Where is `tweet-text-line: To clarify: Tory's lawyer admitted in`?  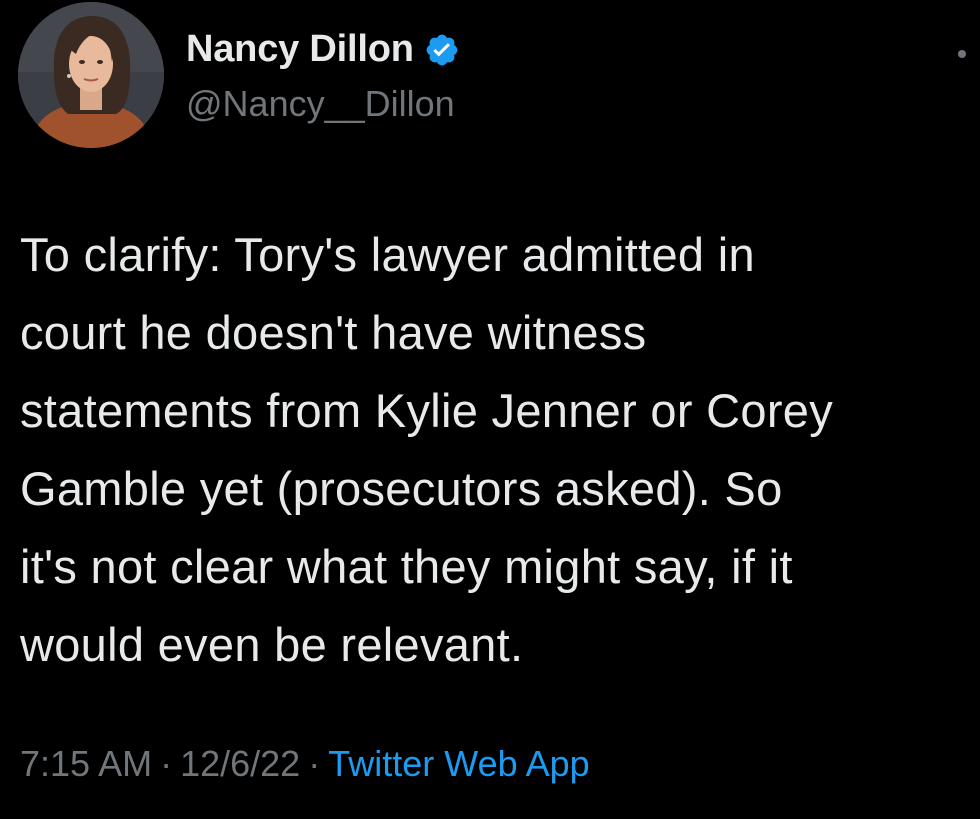 tweet-text-line: To clarify: Tory's lawyer admitted in is located at coordinates (387, 254).